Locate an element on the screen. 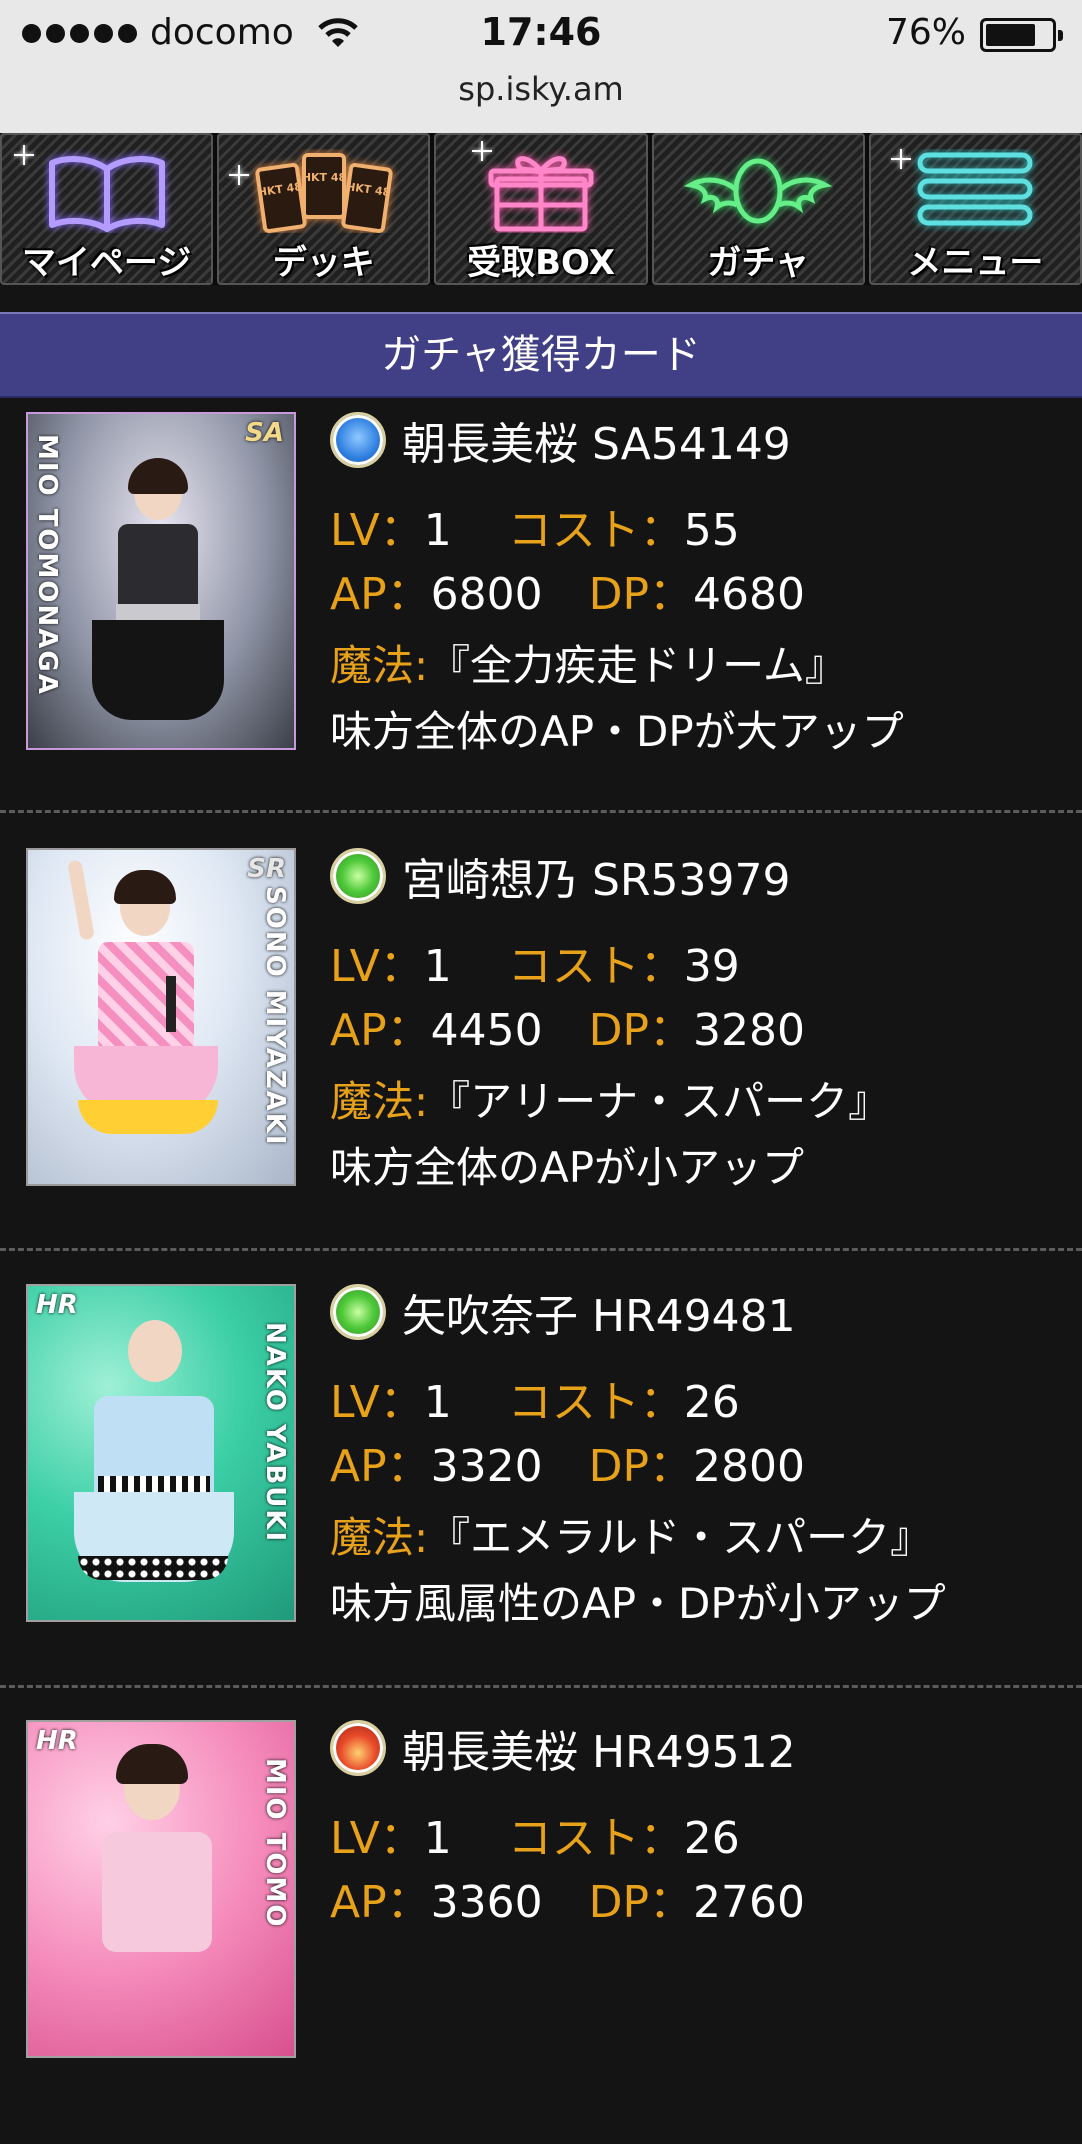 This screenshot has height=2144, width=1082. ap-dp-line: AP：4450 DP：3280 is located at coordinates (567, 1026).